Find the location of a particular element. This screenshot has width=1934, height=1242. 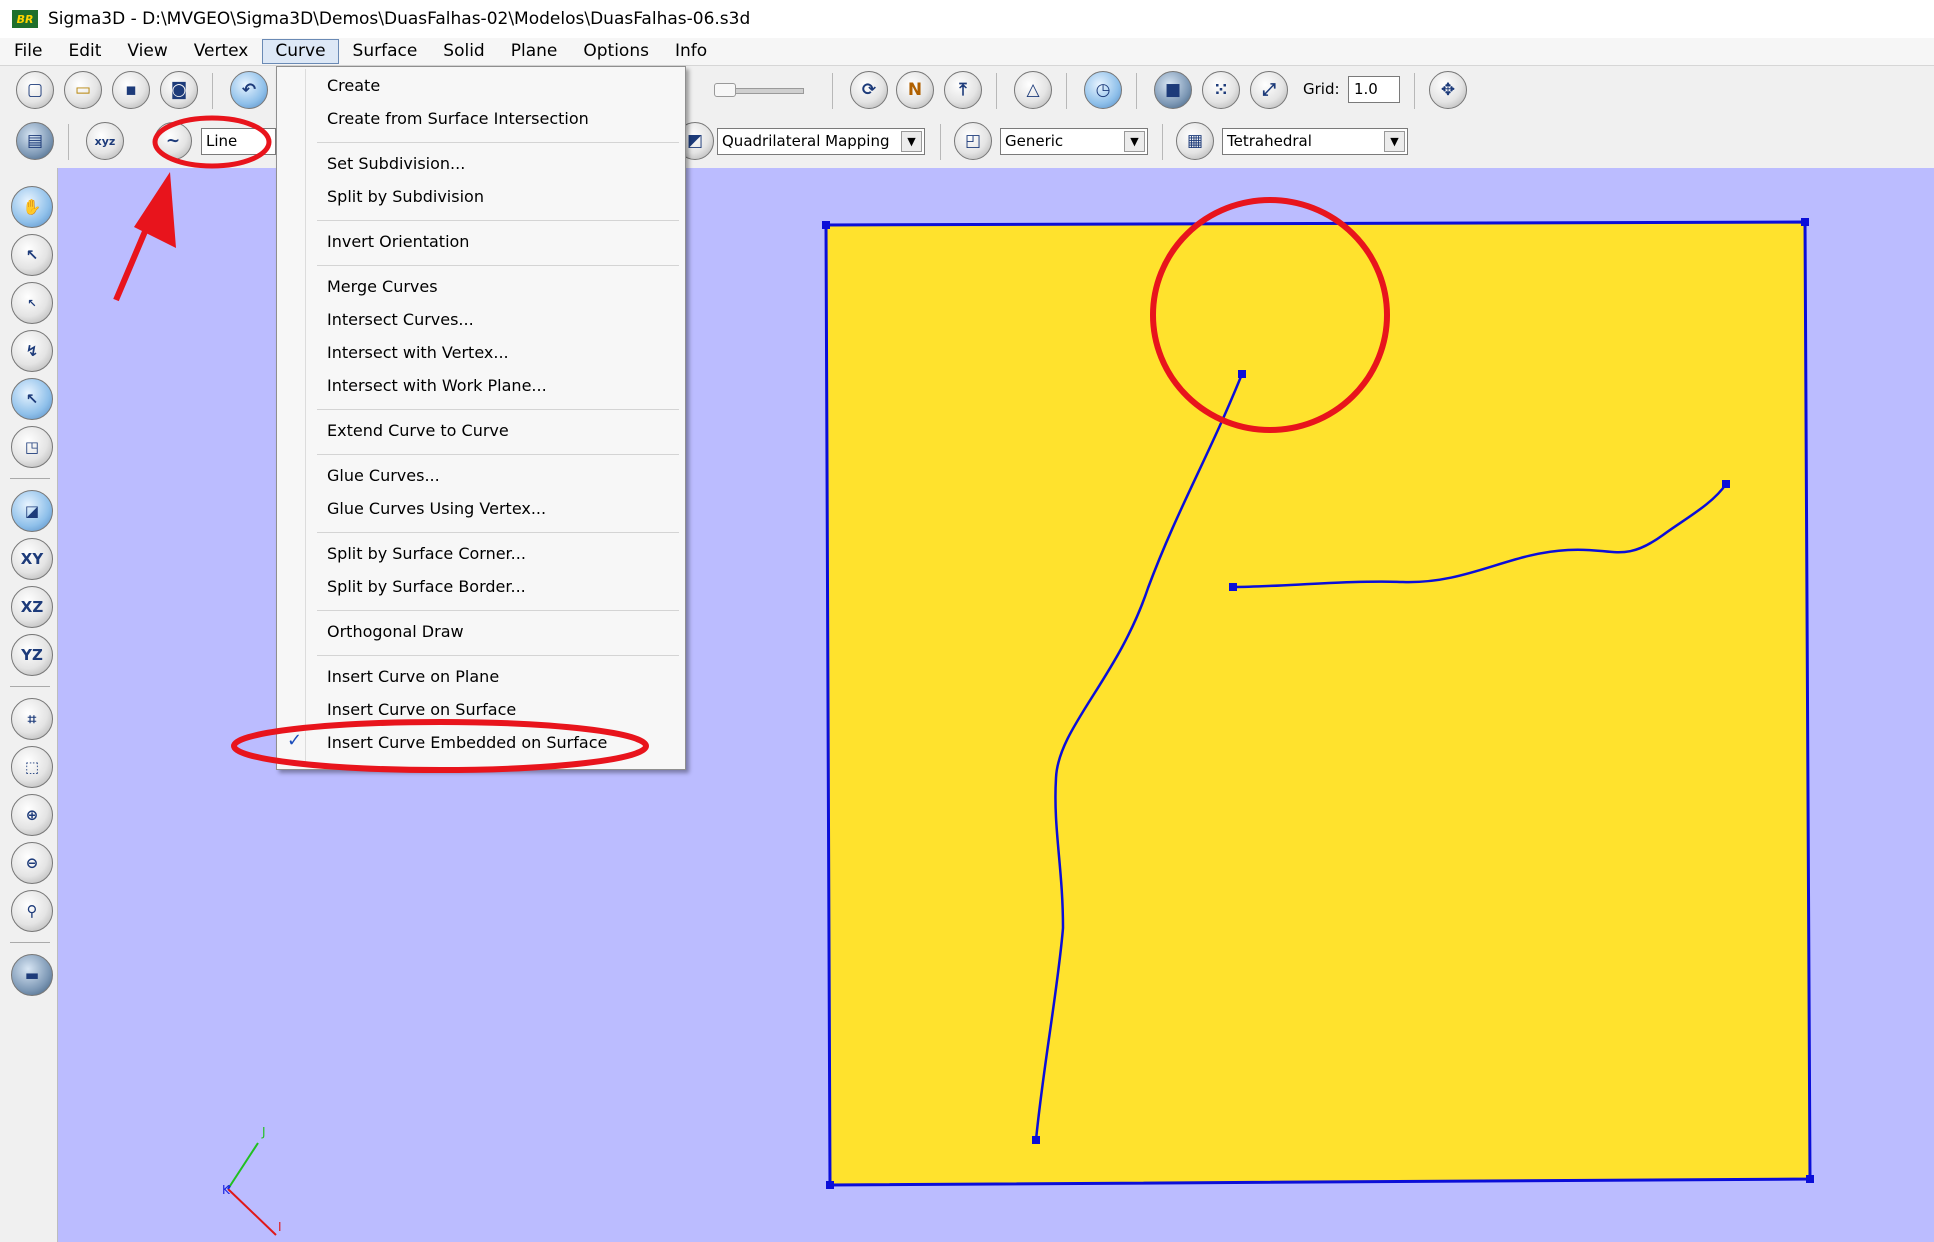

menu-file: File is located at coordinates (28, 51).